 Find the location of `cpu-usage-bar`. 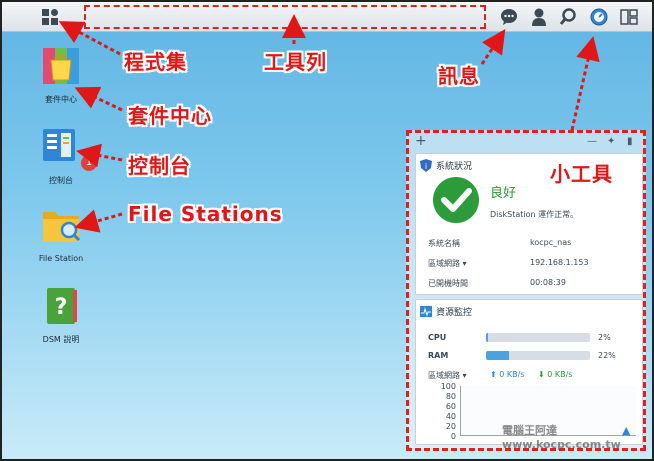

cpu-usage-bar is located at coordinates (538, 337).